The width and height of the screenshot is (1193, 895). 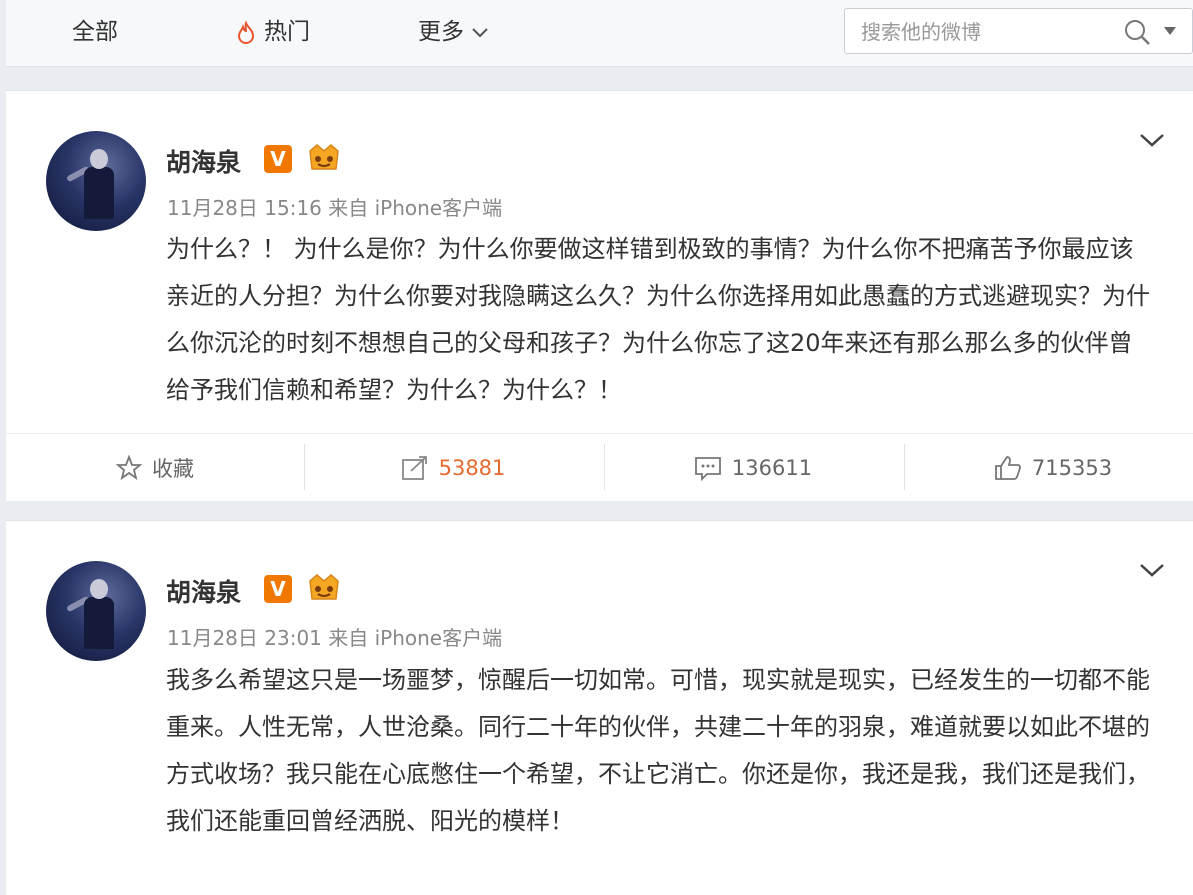 I want to click on post-meta: 11月28日 15:16 来自 iPhone客户端, so click(x=335, y=208).